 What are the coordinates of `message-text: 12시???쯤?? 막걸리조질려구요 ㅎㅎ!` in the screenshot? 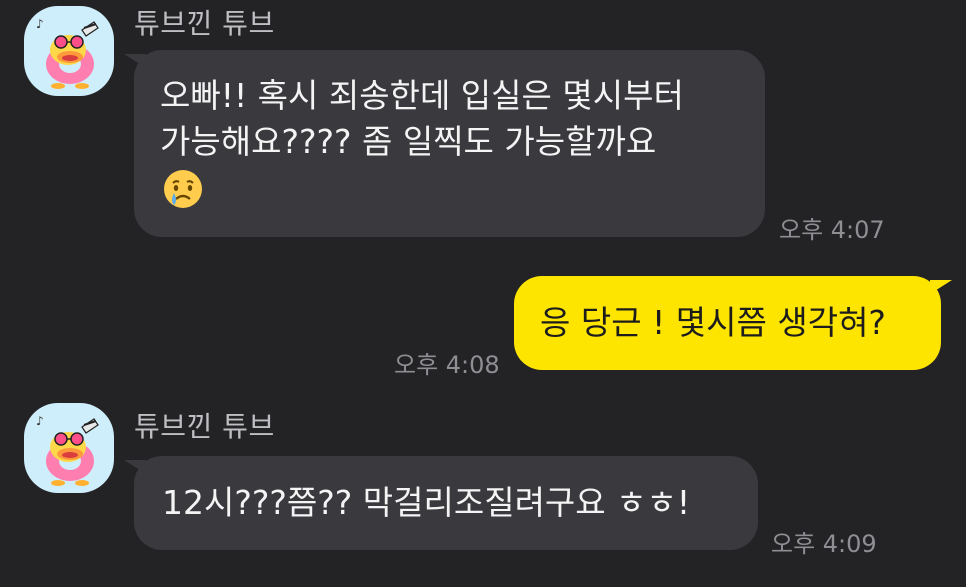 It's located at (426, 502).